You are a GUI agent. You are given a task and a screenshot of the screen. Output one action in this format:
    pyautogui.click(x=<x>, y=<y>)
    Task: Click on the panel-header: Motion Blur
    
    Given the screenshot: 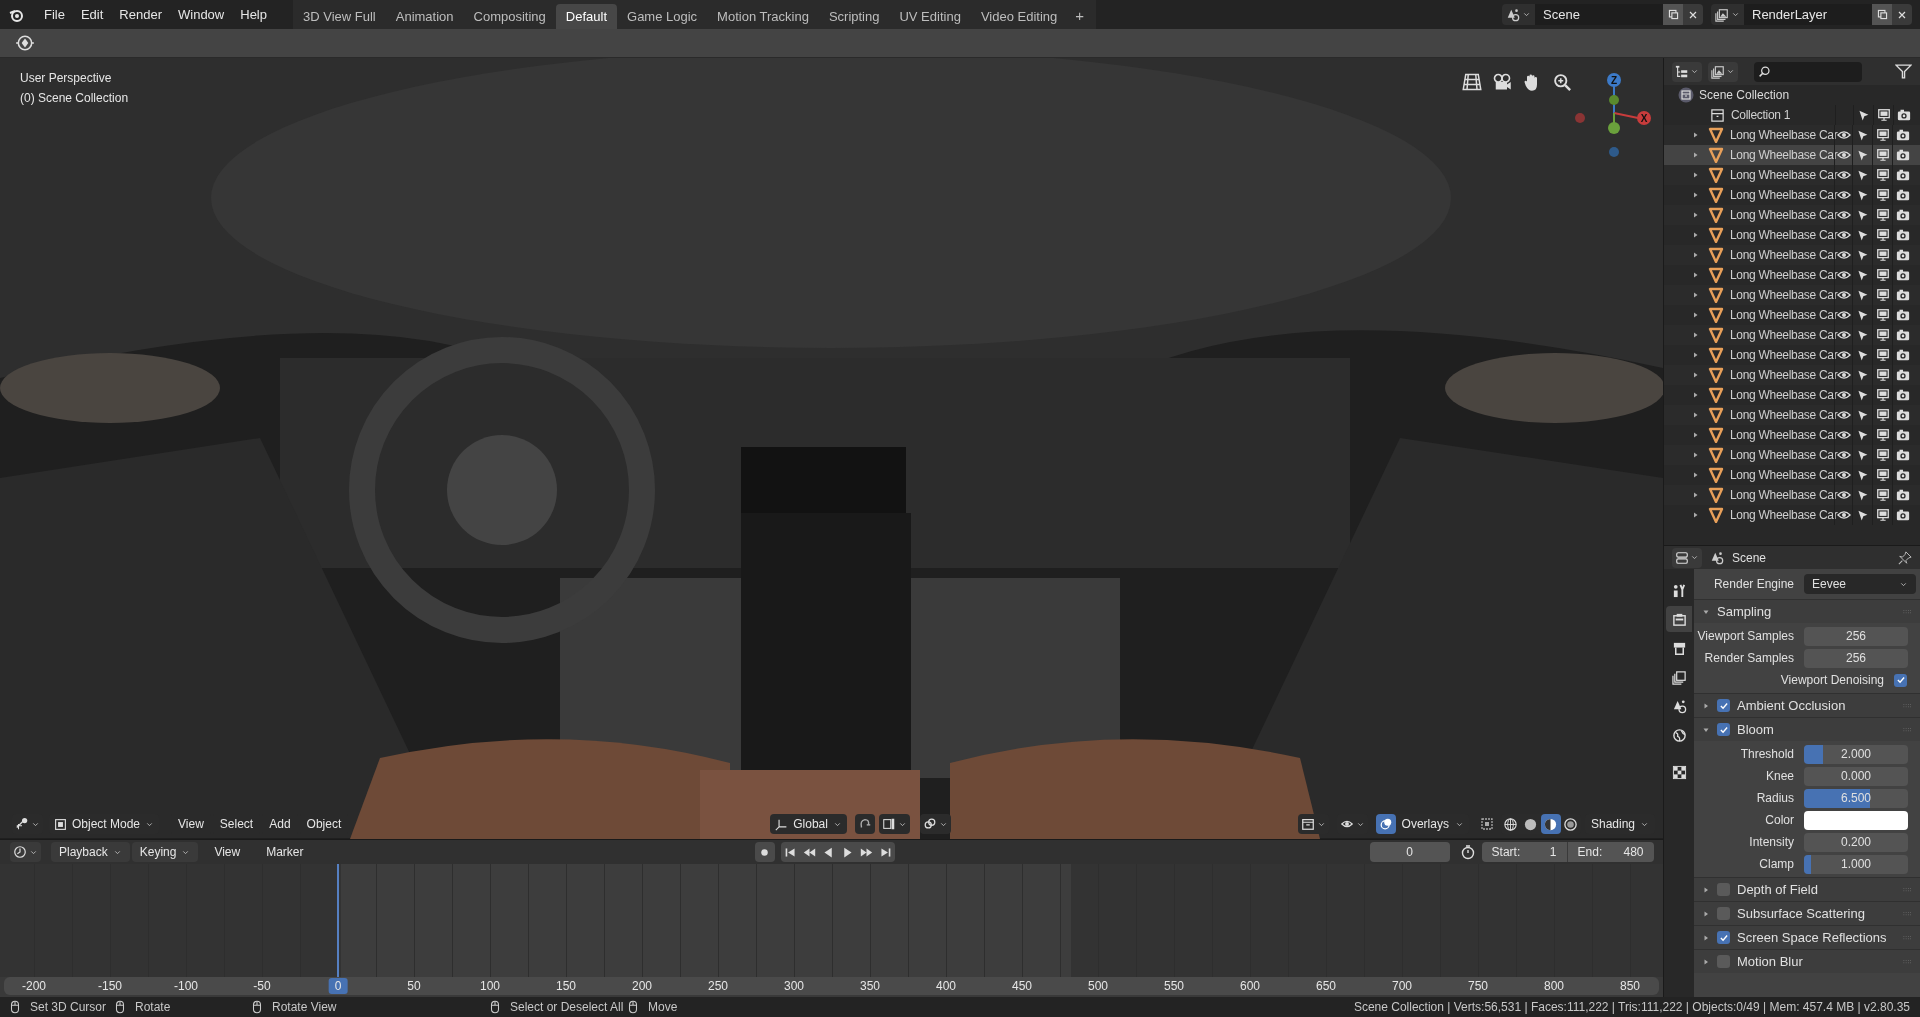 What is the action you would take?
    pyautogui.click(x=1807, y=961)
    